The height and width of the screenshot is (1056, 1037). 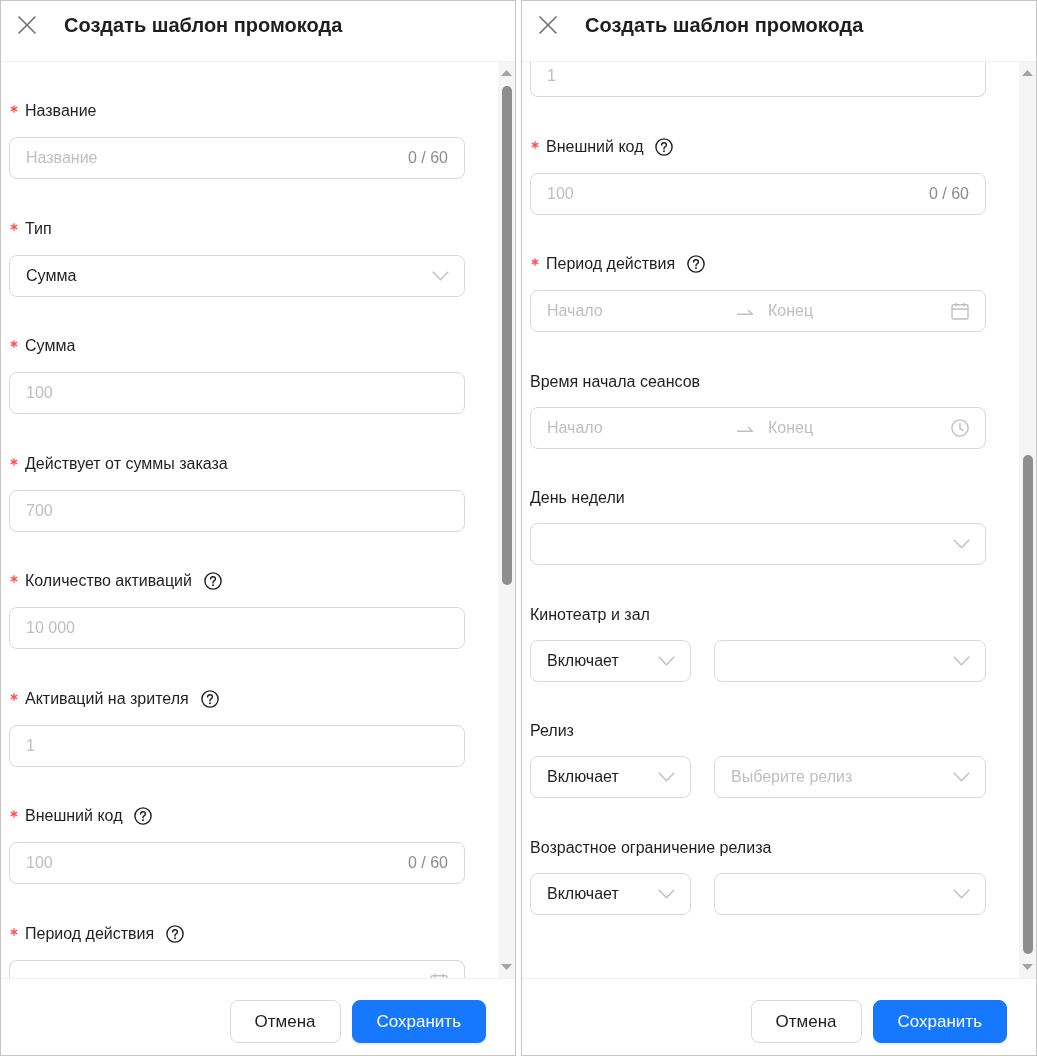 I want to click on date-range-field: Начало Конец, so click(x=758, y=311).